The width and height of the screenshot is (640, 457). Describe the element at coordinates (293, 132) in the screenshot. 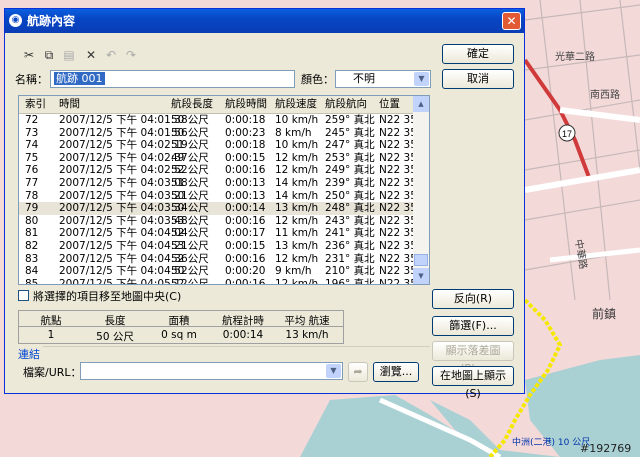

I see `cell-leg-speed: 8 km/h` at that location.